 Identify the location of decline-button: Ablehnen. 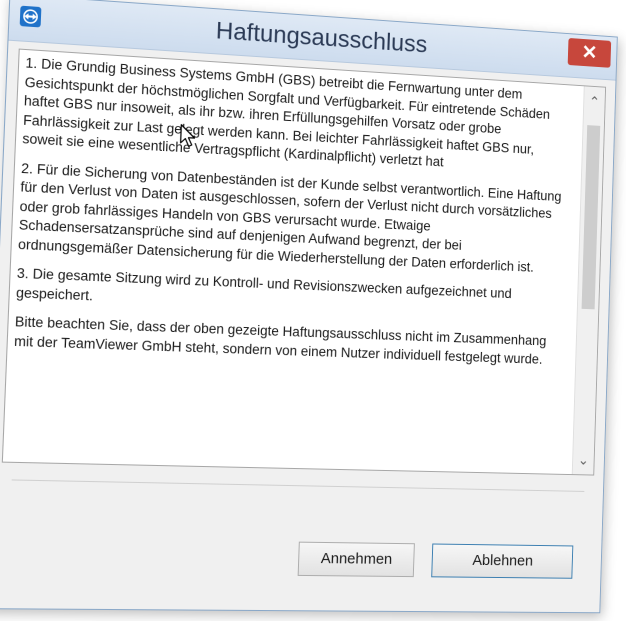
(502, 561).